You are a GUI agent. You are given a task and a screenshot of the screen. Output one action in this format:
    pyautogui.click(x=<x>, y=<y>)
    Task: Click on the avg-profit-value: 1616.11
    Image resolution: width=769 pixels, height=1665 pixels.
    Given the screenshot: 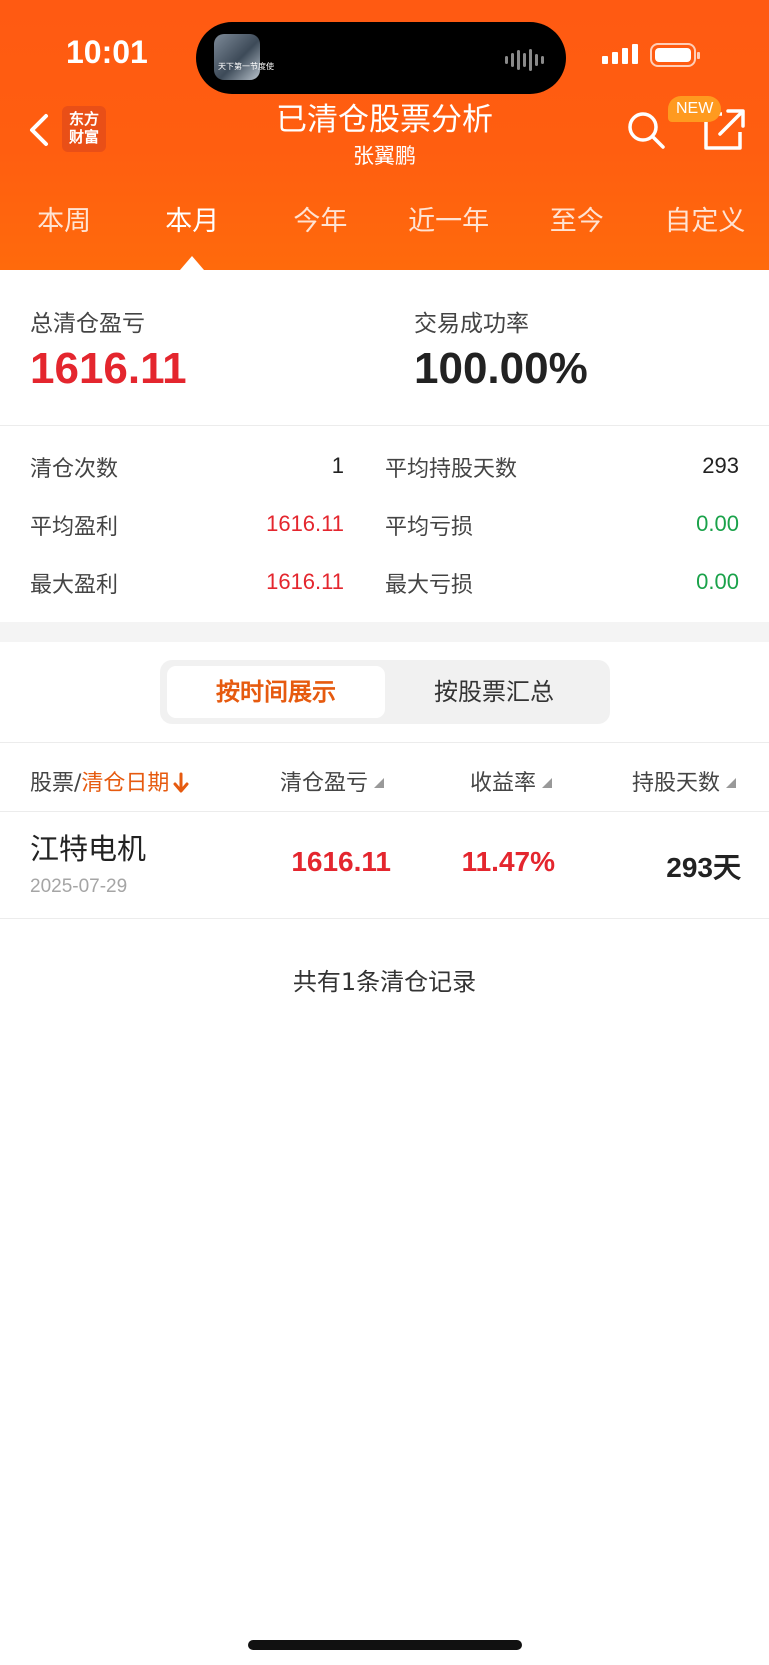 What is the action you would take?
    pyautogui.click(x=305, y=523)
    